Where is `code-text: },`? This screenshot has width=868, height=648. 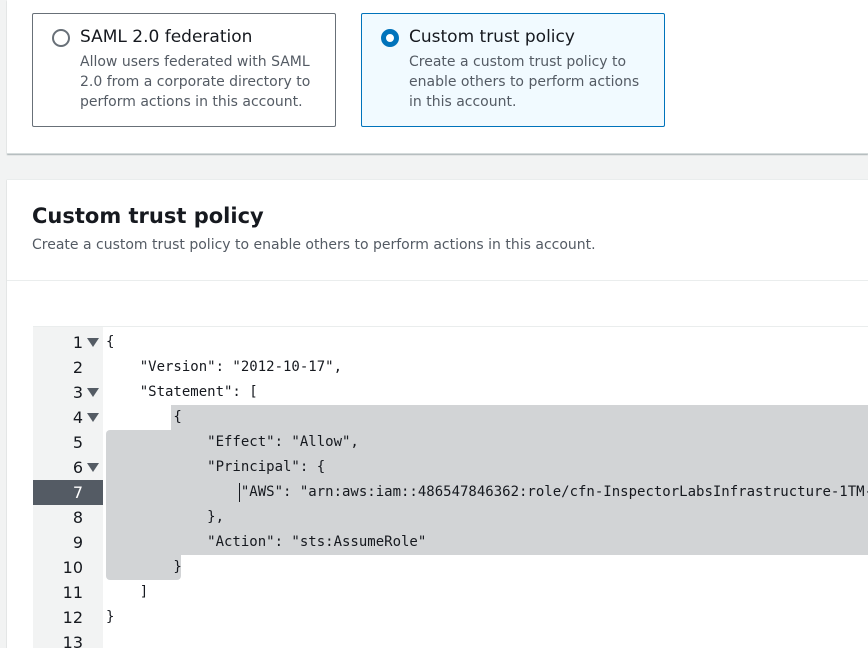
code-text: }, is located at coordinates (165, 517).